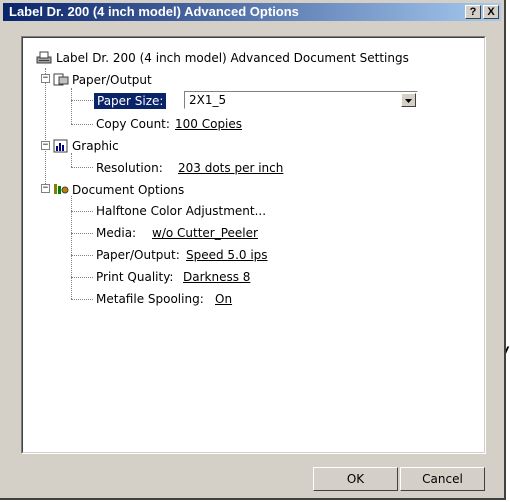  What do you see at coordinates (473, 12) in the screenshot?
I see `help-button: ?` at bounding box center [473, 12].